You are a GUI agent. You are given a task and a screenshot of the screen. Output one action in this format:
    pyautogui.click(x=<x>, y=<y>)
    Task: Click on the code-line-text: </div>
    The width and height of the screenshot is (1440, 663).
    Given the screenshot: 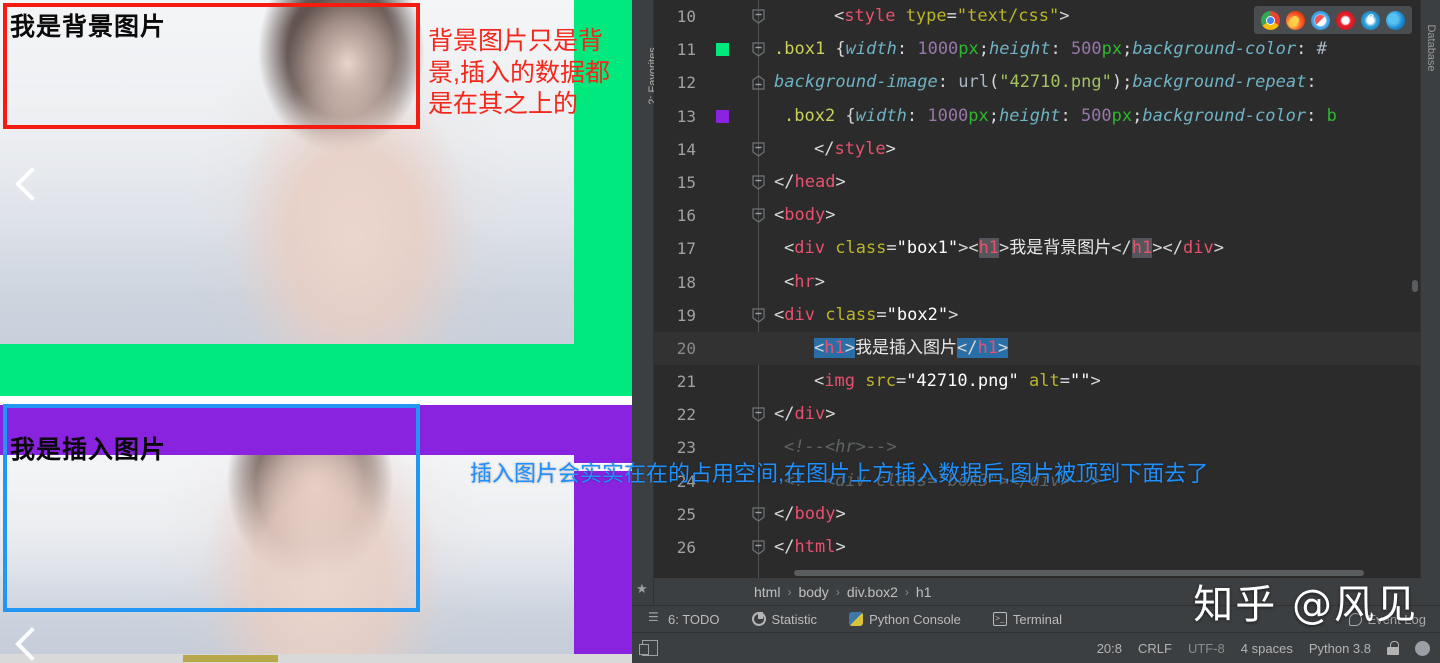 What is the action you would take?
    pyautogui.click(x=805, y=414)
    